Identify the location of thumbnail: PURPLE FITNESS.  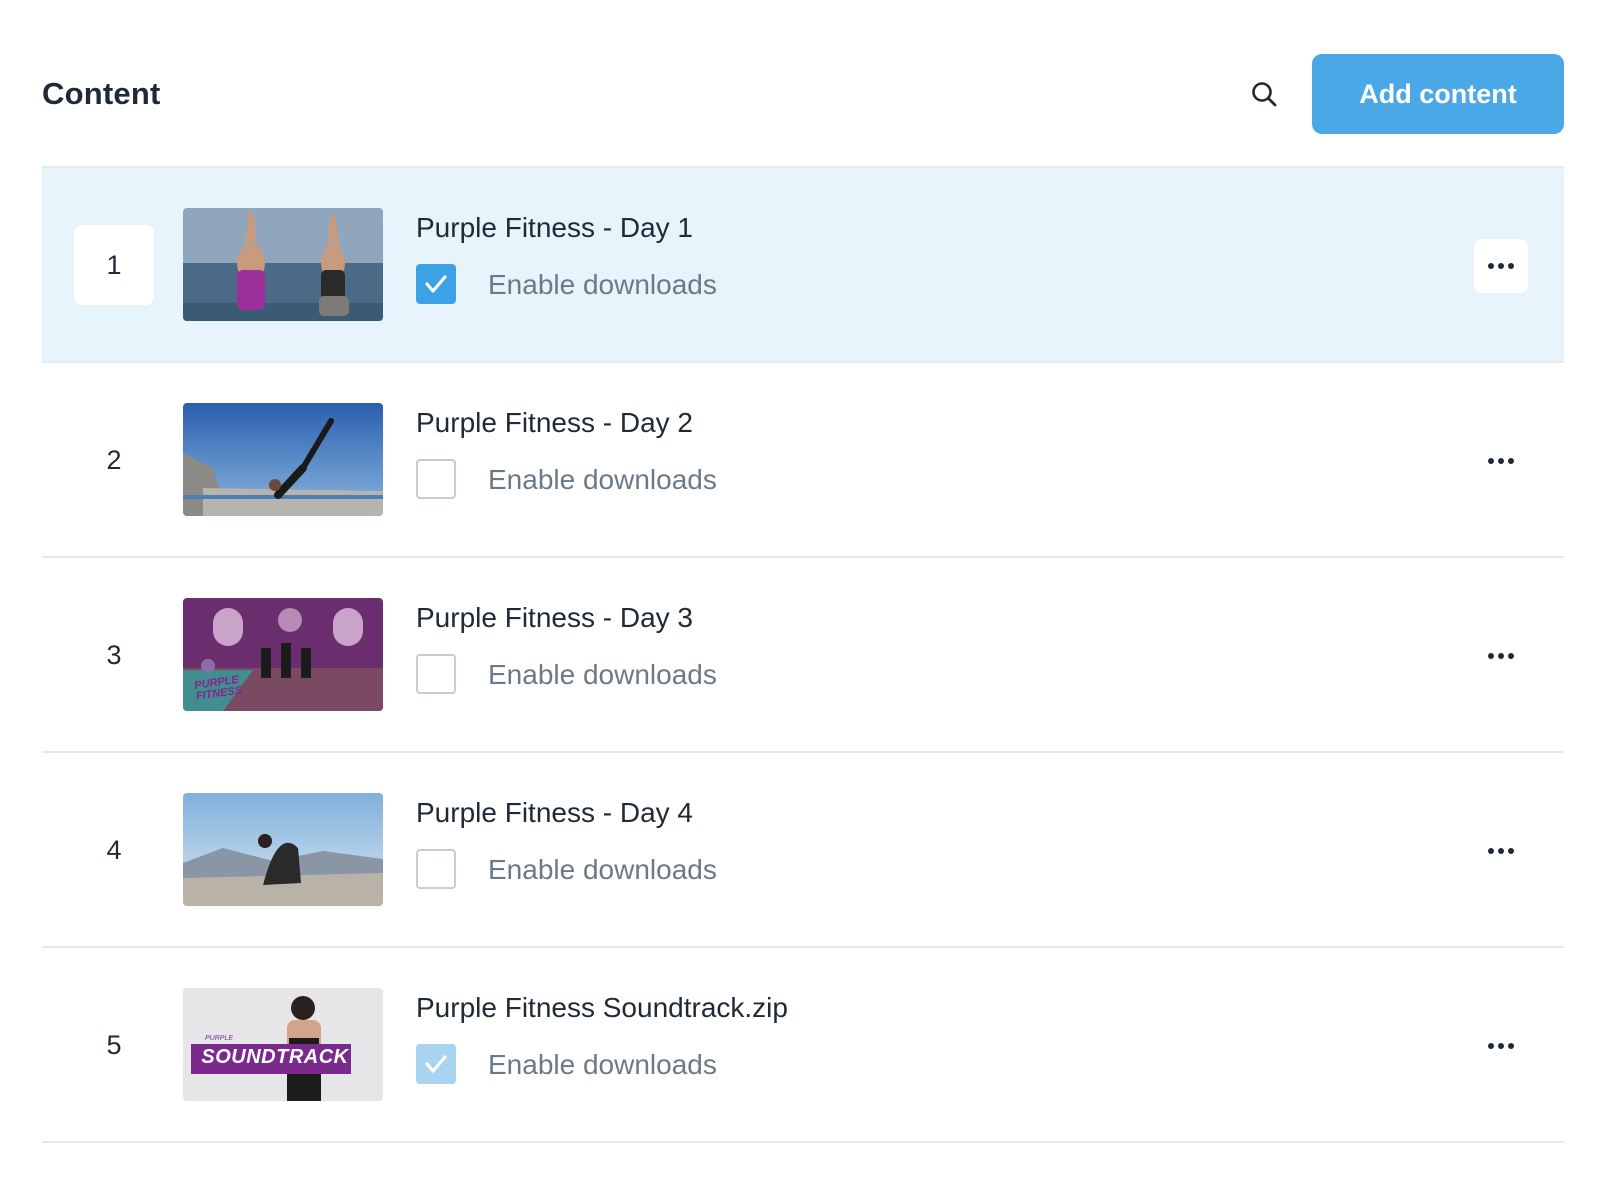
(283, 654).